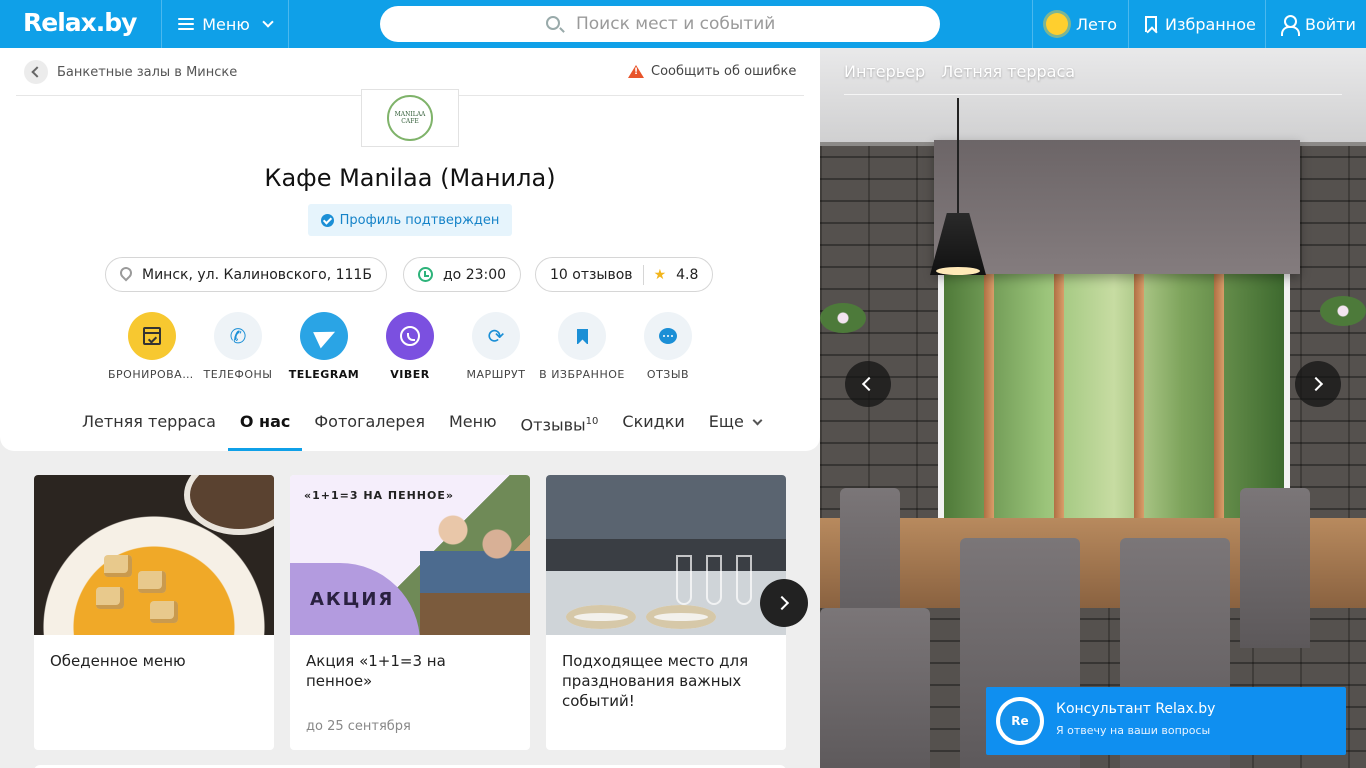  I want to click on consultant-avatar: Re, so click(1020, 721).